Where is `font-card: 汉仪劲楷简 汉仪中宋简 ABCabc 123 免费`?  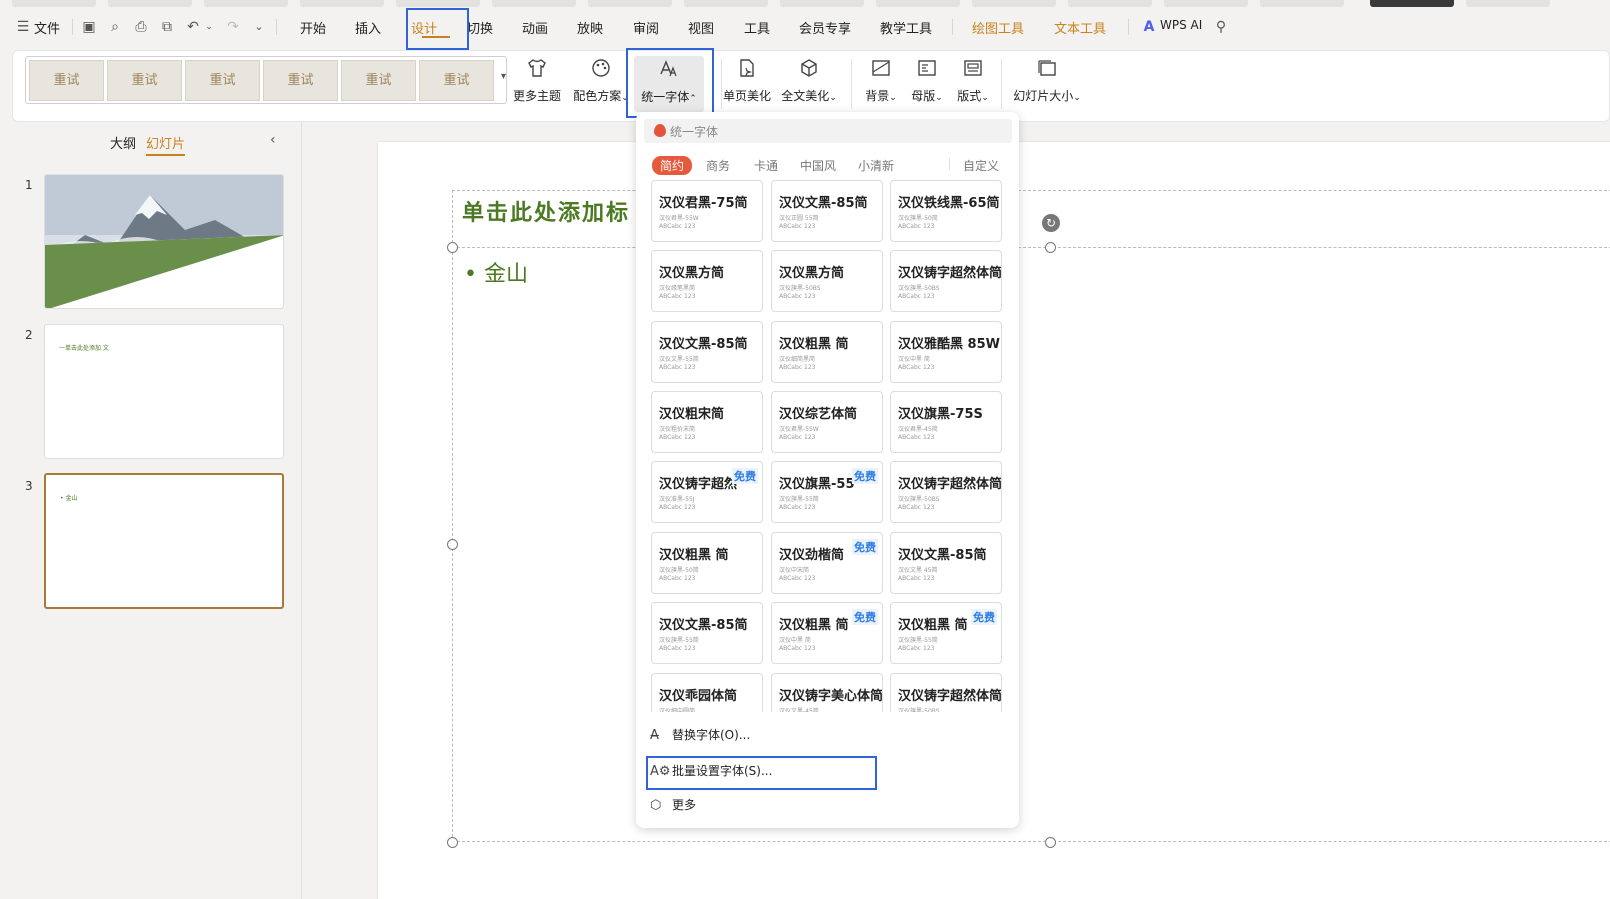
font-card: 汉仪劲楷简 汉仪中宋简 ABCabc 123 免费 is located at coordinates (827, 563).